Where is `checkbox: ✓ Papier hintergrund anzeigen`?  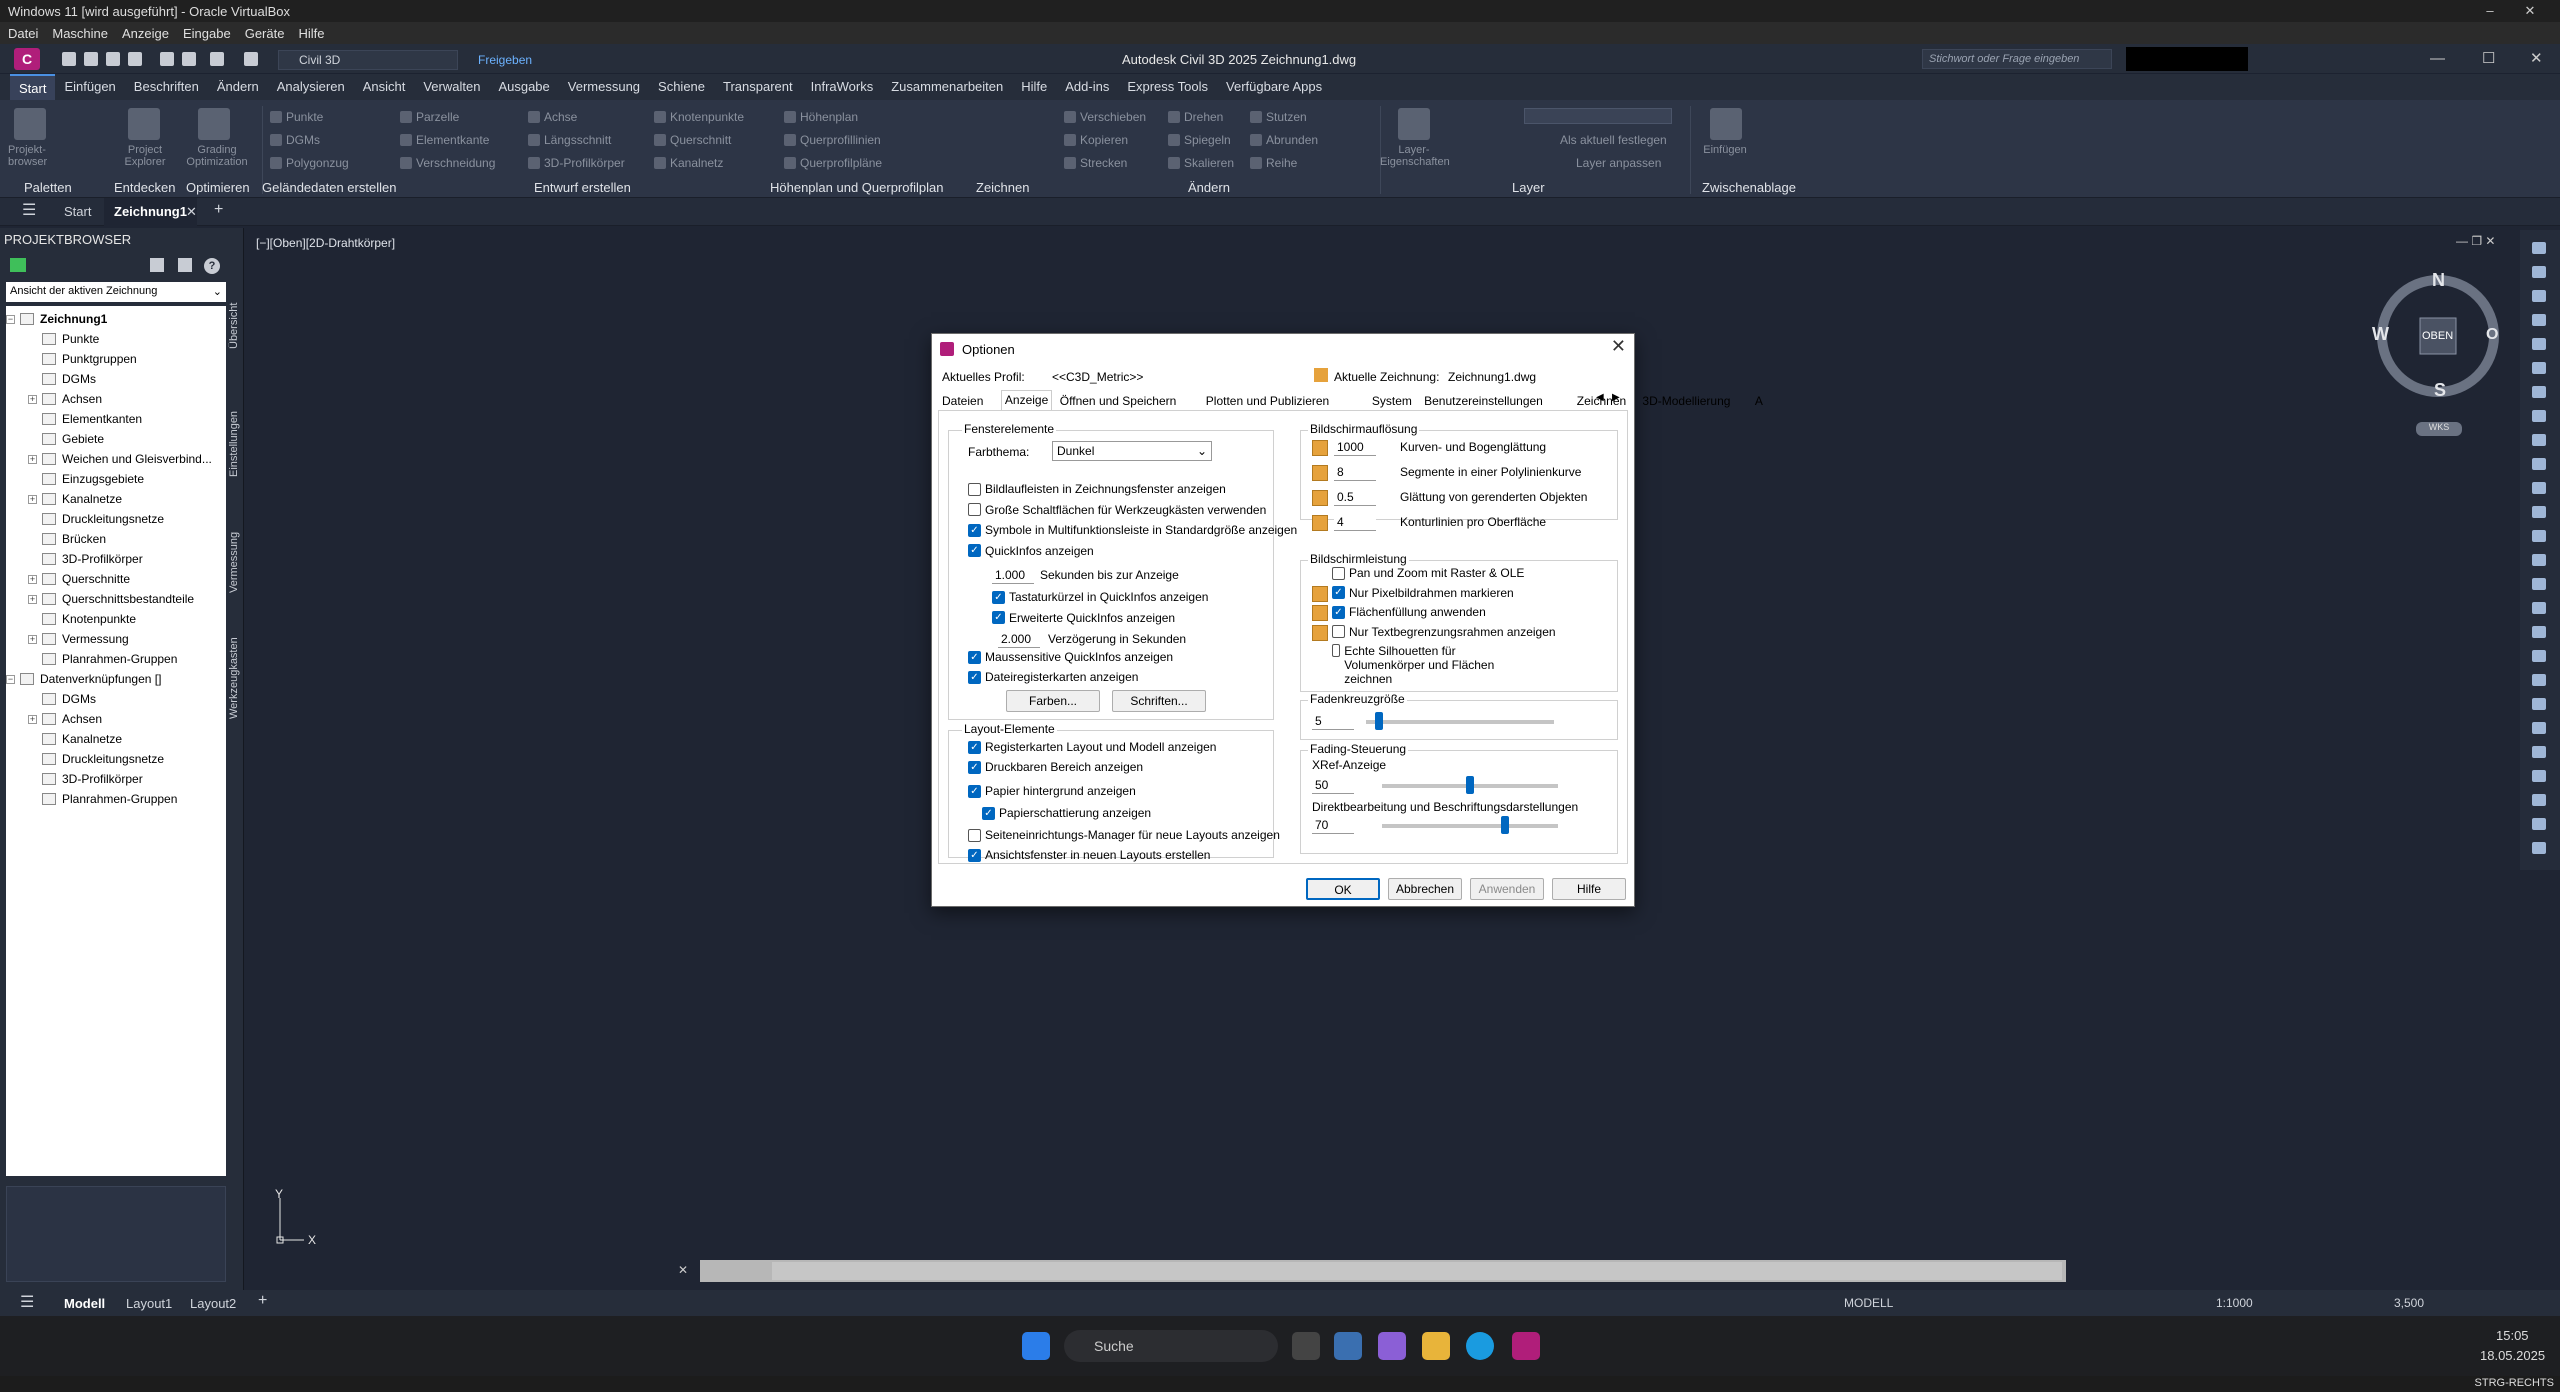 checkbox: ✓ Papier hintergrund anzeigen is located at coordinates (1052, 791).